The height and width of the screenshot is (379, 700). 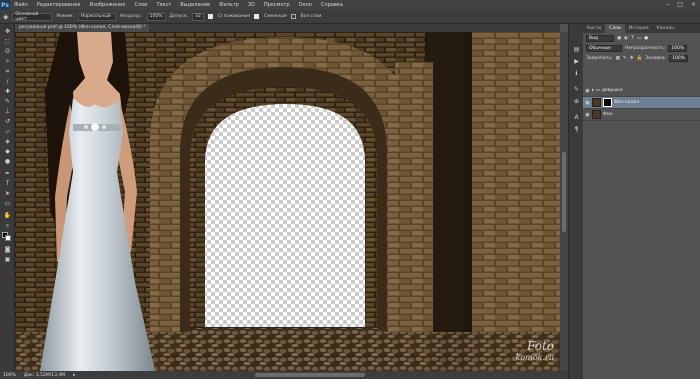 I want to click on horizontal-scroll-thumb, so click(x=310, y=375).